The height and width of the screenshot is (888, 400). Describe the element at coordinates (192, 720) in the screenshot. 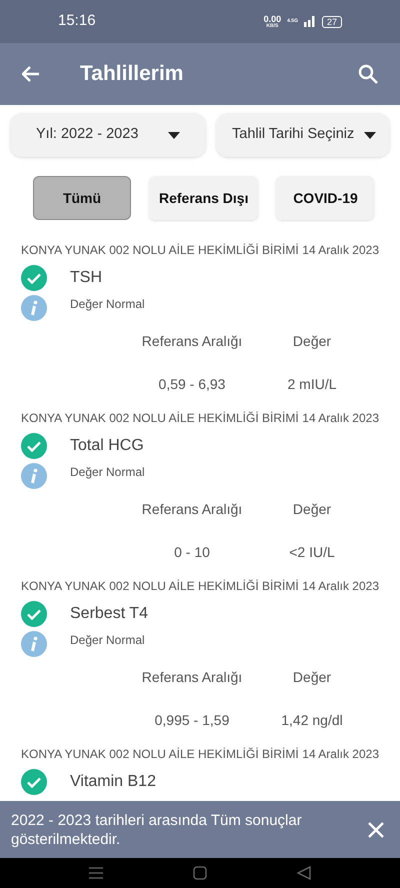

I see `reference-range: 0,995 - 1,59` at that location.